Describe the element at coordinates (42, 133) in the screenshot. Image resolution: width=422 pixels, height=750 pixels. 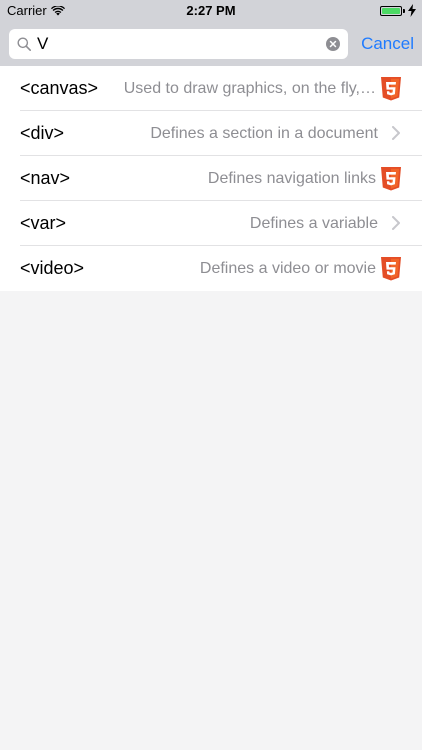
I see `tag-name: <div>` at that location.